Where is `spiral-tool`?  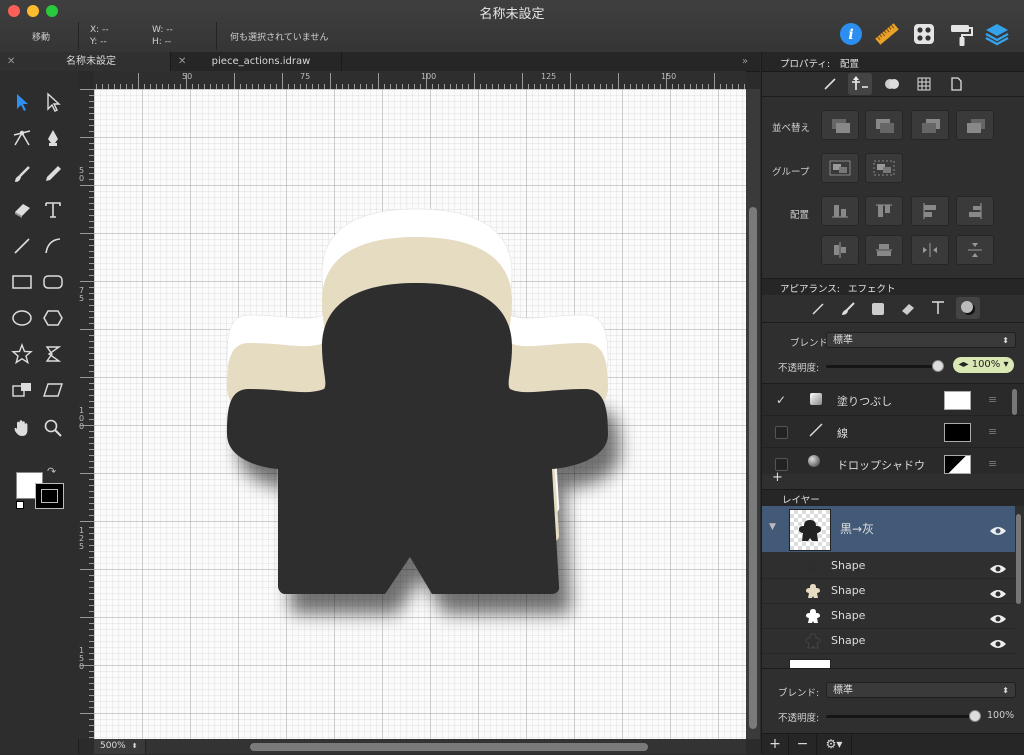
spiral-tool is located at coordinates (53, 354).